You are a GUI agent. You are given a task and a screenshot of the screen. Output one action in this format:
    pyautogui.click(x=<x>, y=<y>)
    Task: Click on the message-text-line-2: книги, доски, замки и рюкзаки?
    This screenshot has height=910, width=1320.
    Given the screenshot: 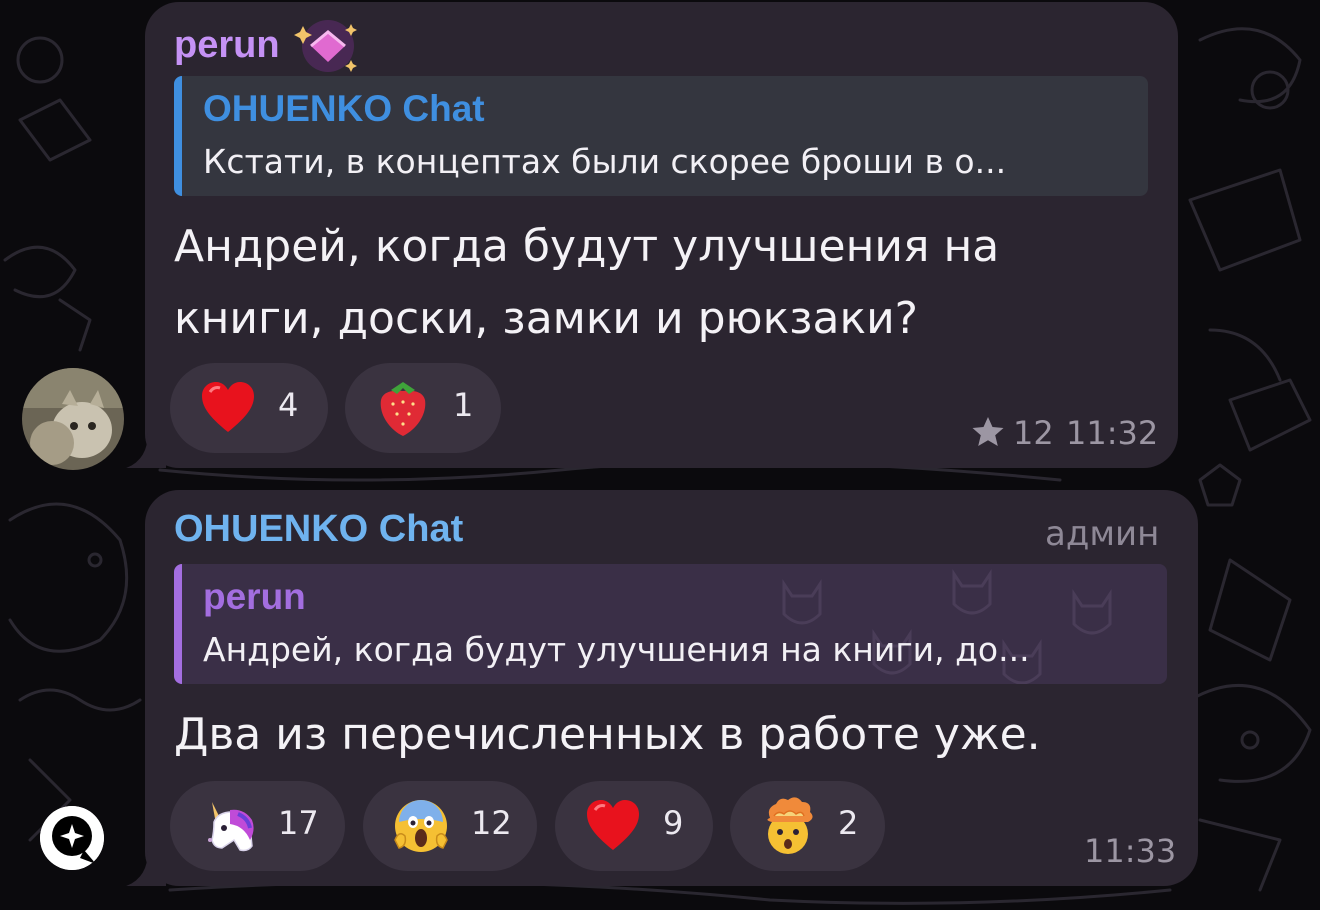 What is the action you would take?
    pyautogui.click(x=546, y=318)
    